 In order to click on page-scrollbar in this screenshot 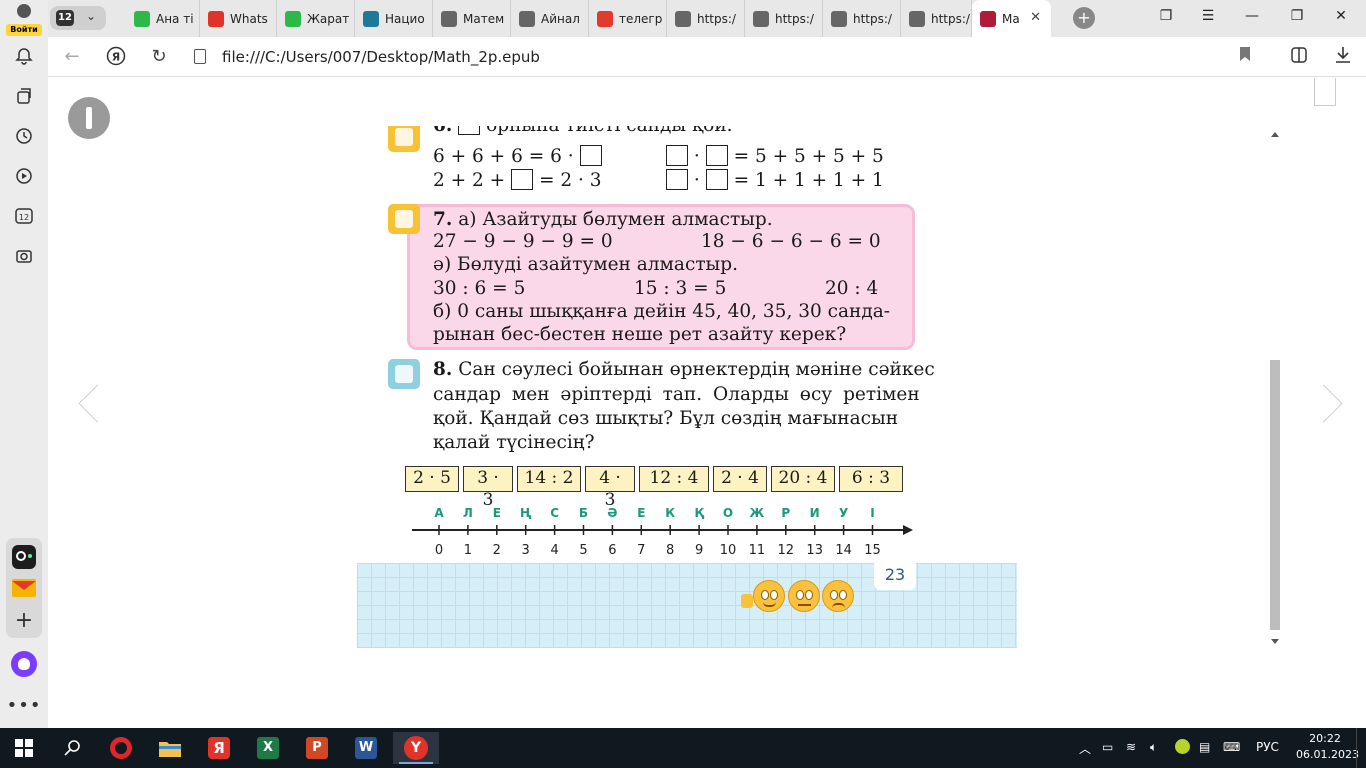, I will do `click(1275, 388)`.